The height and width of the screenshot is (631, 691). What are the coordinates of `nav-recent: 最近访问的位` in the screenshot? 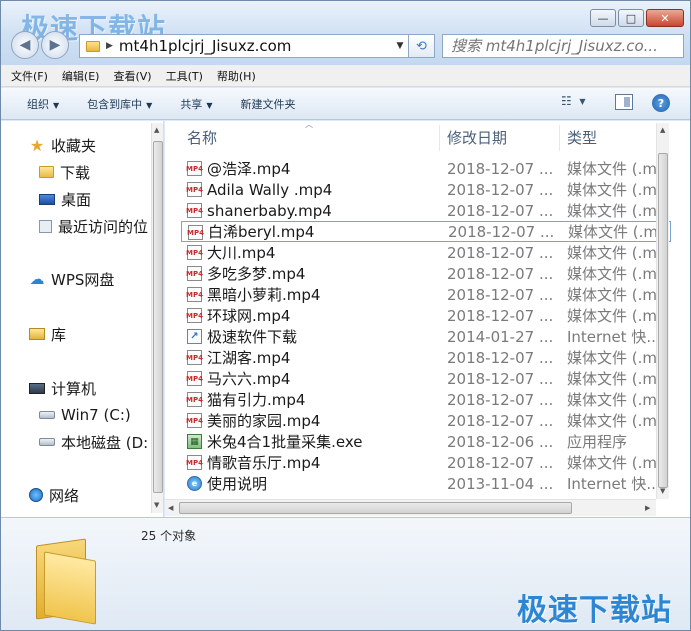 It's located at (93, 226).